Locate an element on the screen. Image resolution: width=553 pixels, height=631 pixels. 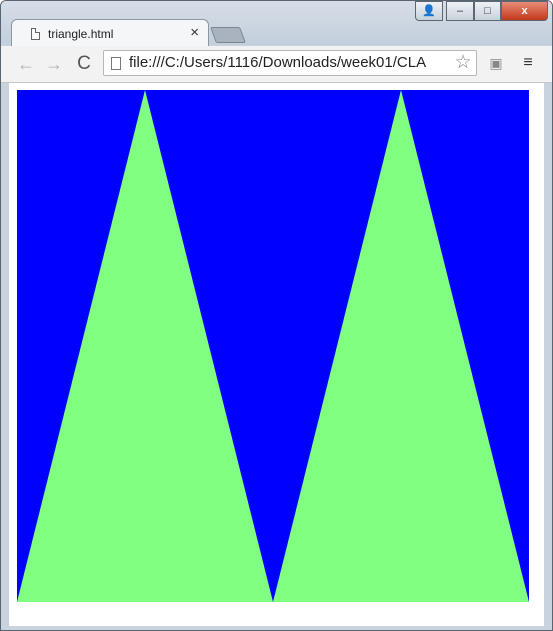
menu-icon: ≡ is located at coordinates (528, 63).